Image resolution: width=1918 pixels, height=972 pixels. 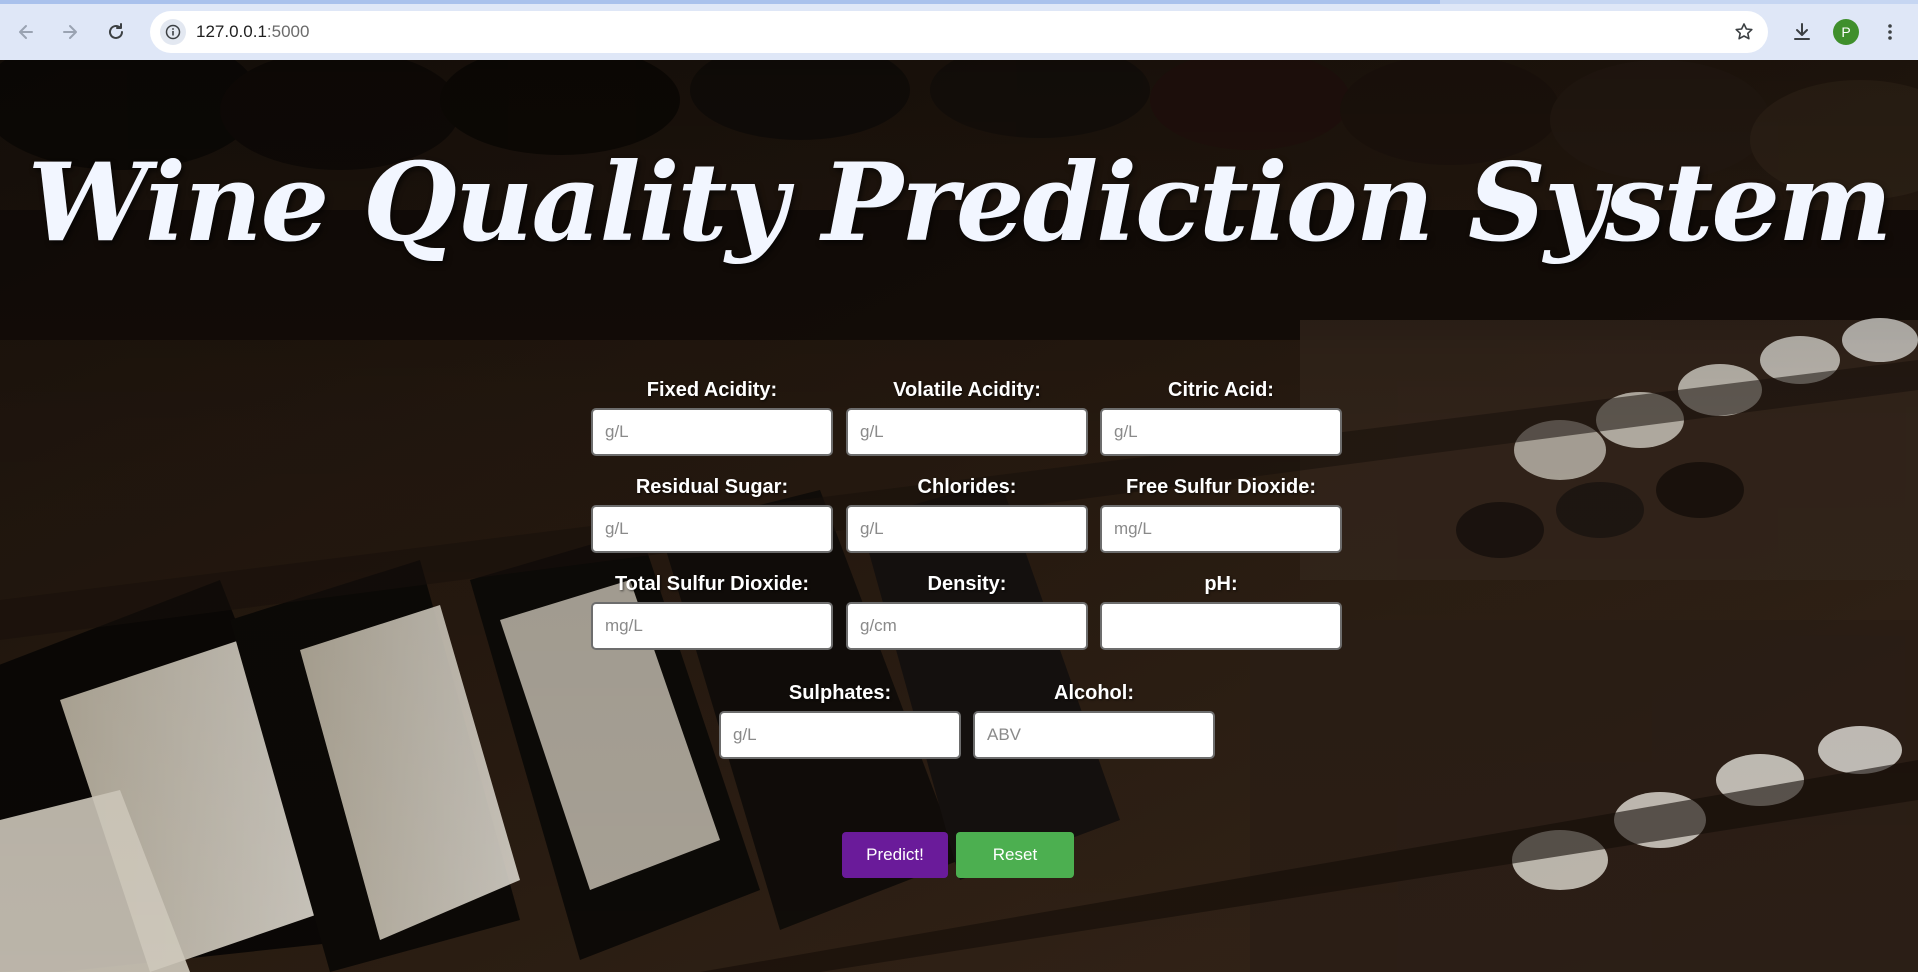 I want to click on field-residual-sugar: Residual Sugar:, so click(x=712, y=514).